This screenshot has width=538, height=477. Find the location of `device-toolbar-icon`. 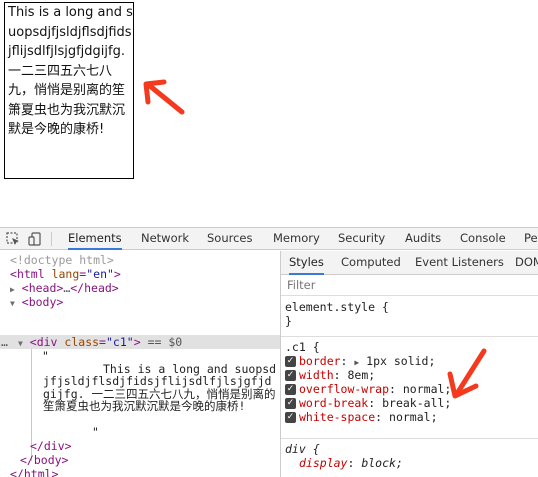

device-toolbar-icon is located at coordinates (35, 239).